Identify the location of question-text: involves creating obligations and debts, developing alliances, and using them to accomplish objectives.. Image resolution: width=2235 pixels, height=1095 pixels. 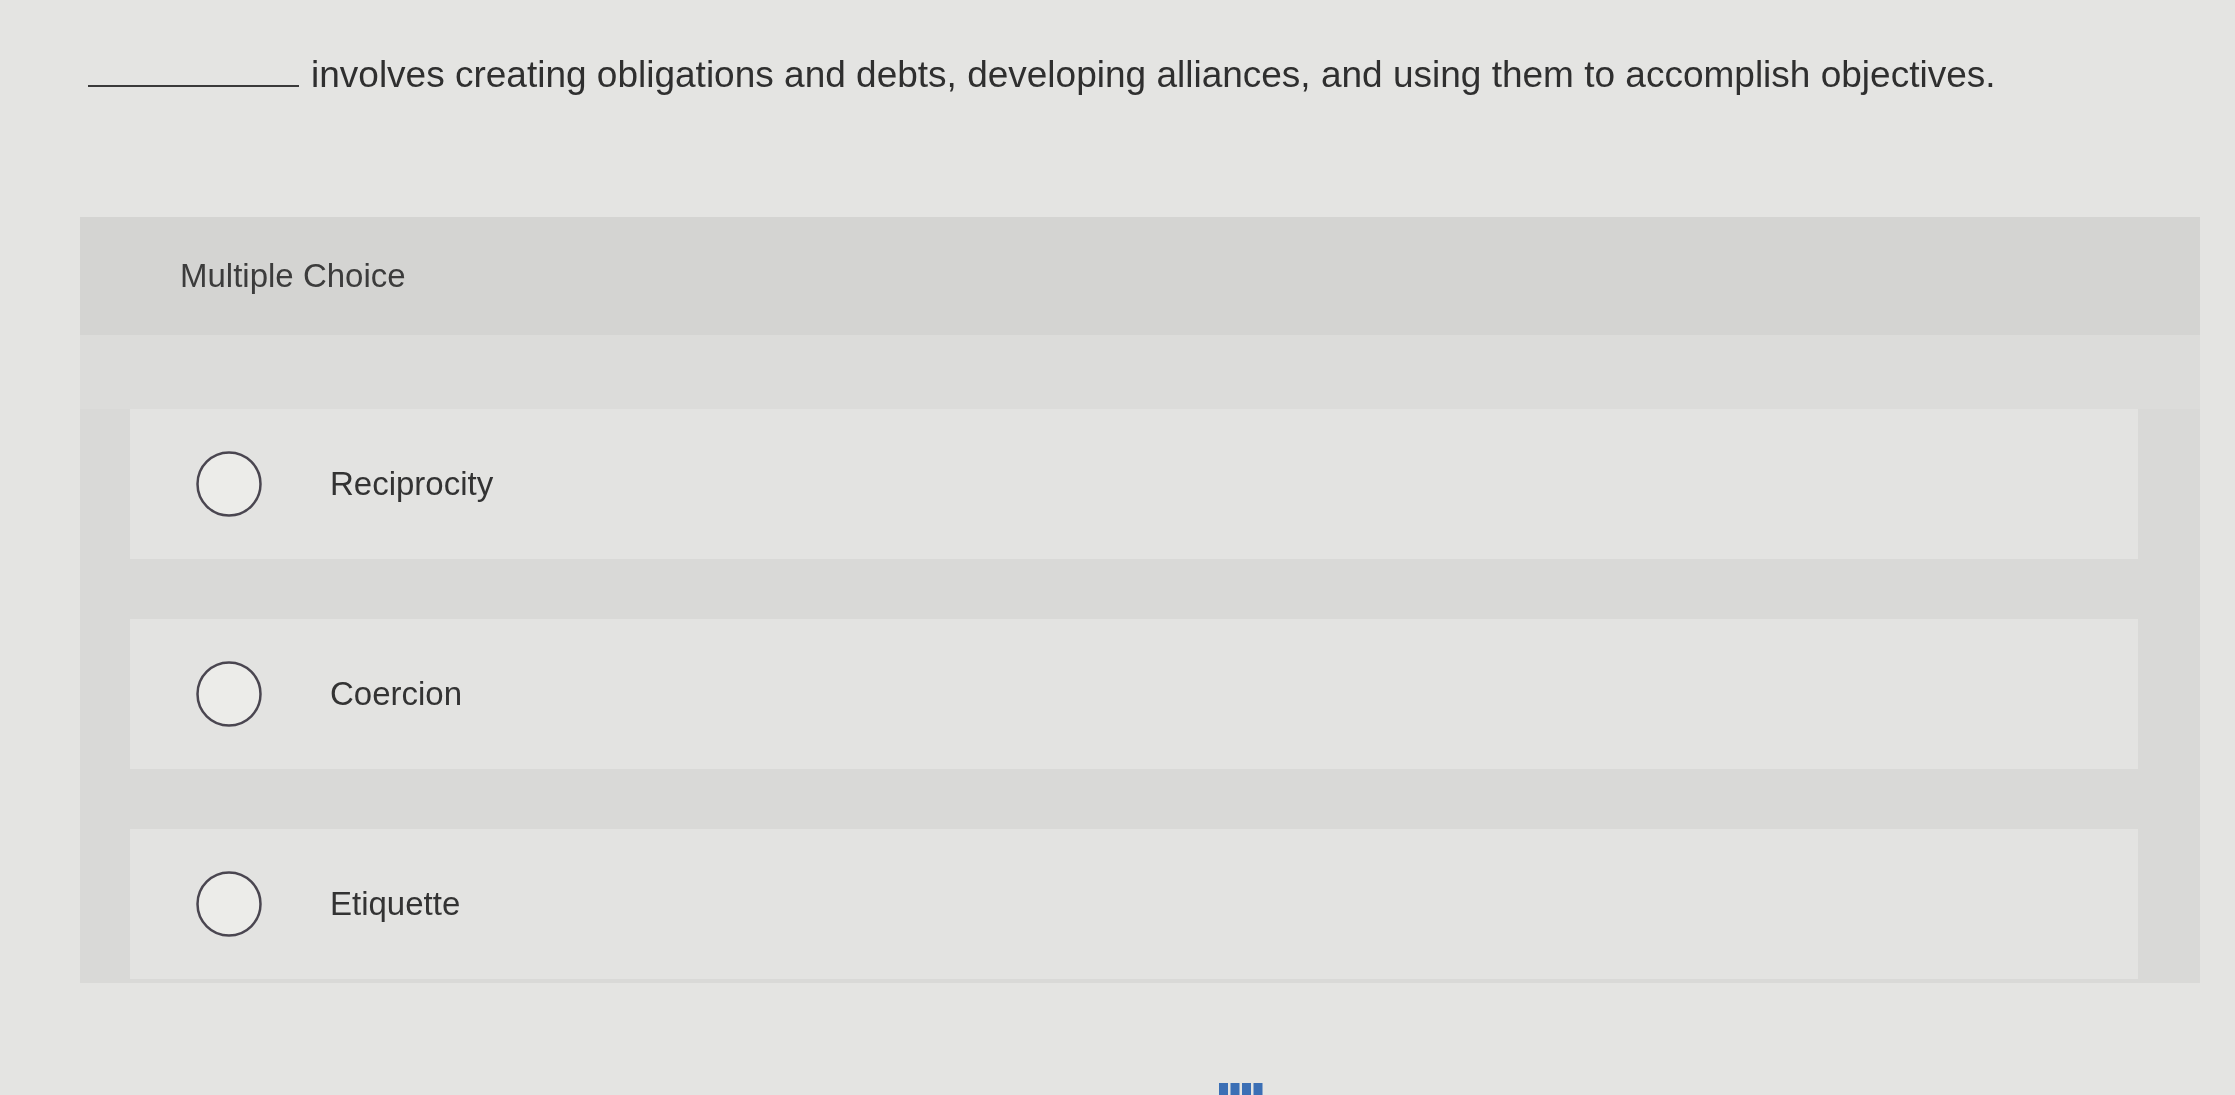
(1153, 75).